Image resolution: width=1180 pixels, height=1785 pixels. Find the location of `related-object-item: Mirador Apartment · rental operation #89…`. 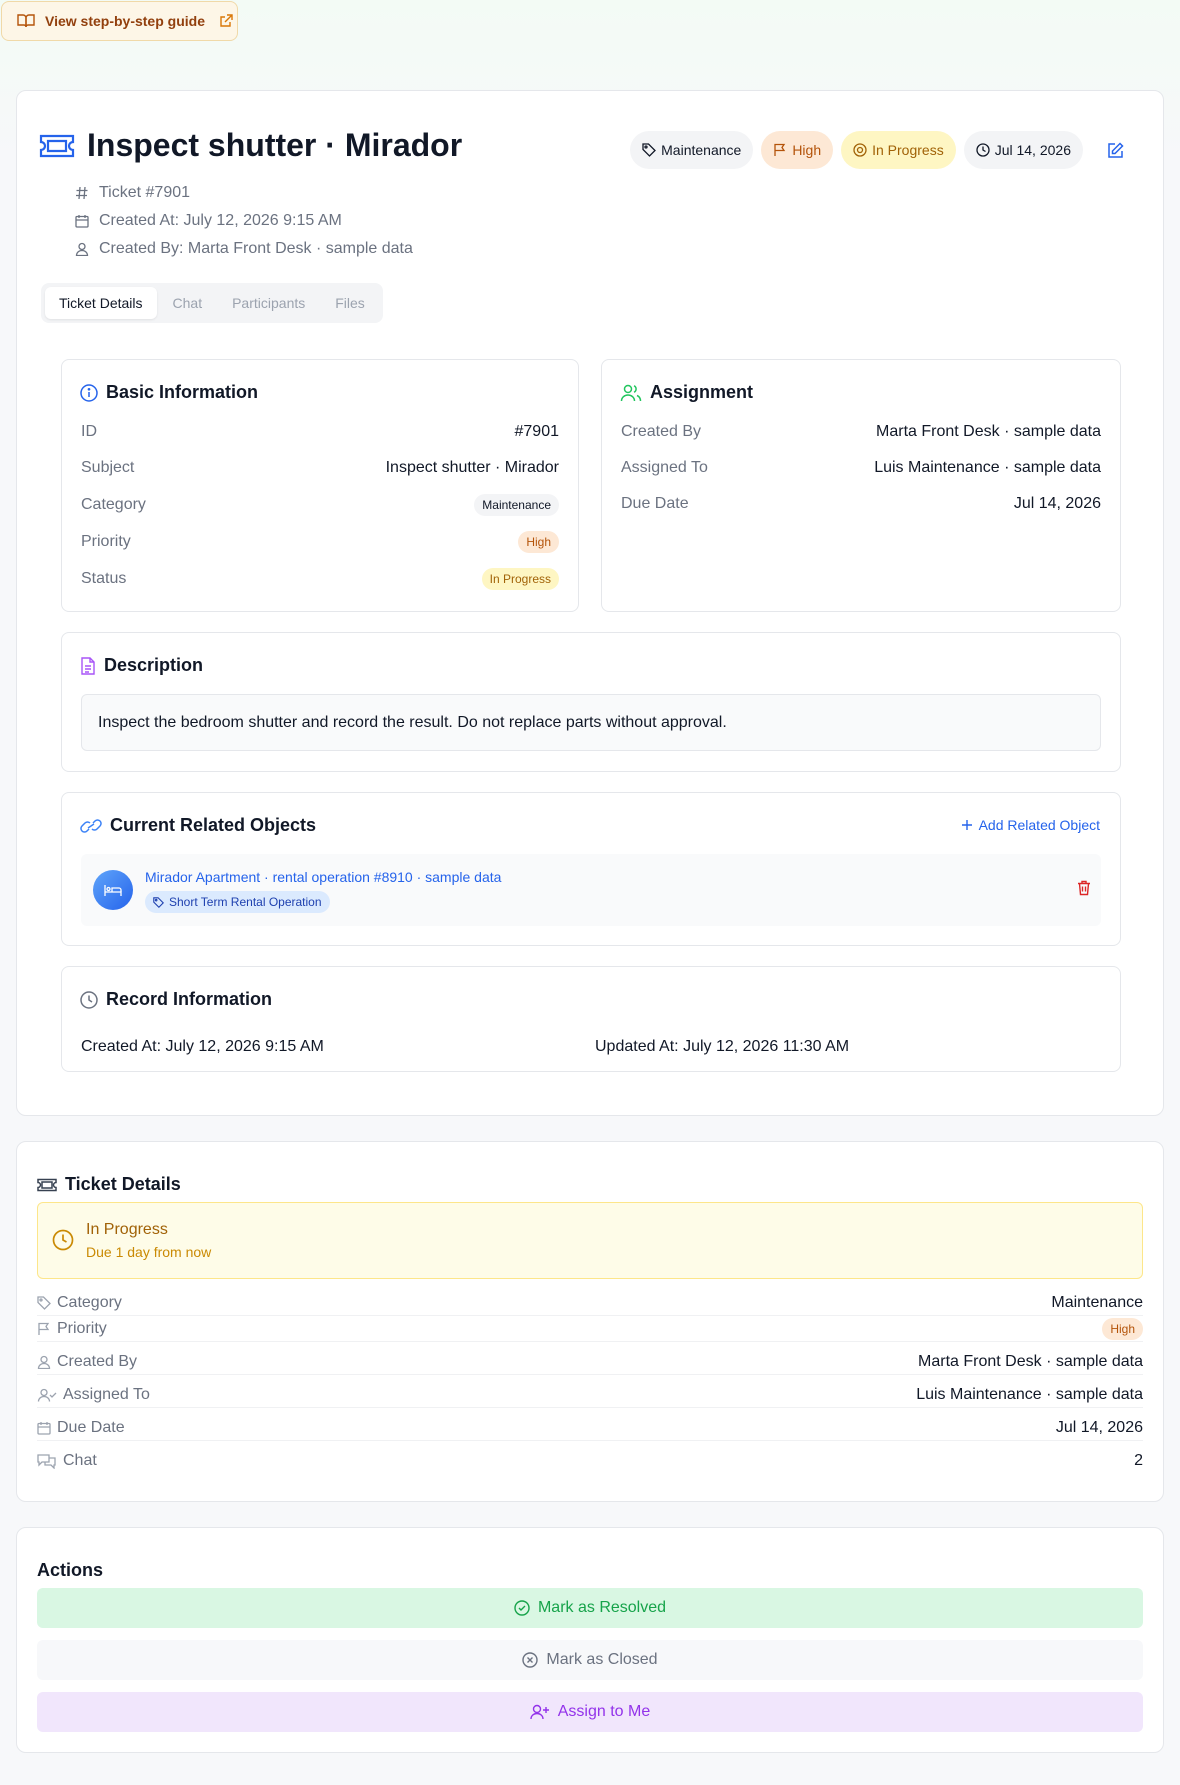

related-object-item: Mirador Apartment · rental operation #89… is located at coordinates (591, 890).